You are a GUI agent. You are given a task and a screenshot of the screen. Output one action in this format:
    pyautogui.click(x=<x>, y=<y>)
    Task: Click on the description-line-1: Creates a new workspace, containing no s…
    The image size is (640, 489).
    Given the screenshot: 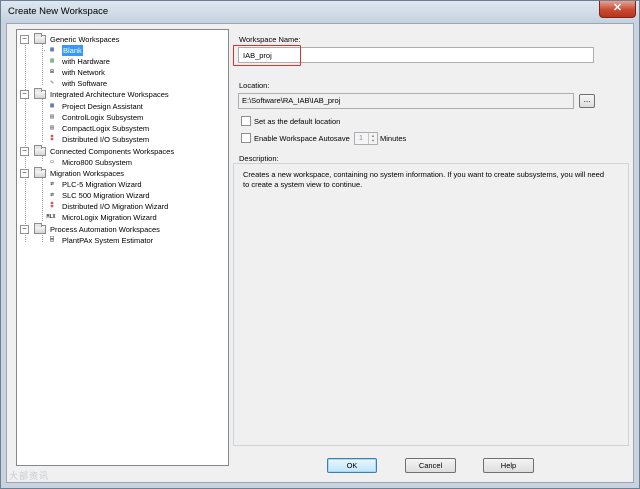 What is the action you would take?
    pyautogui.click(x=424, y=174)
    